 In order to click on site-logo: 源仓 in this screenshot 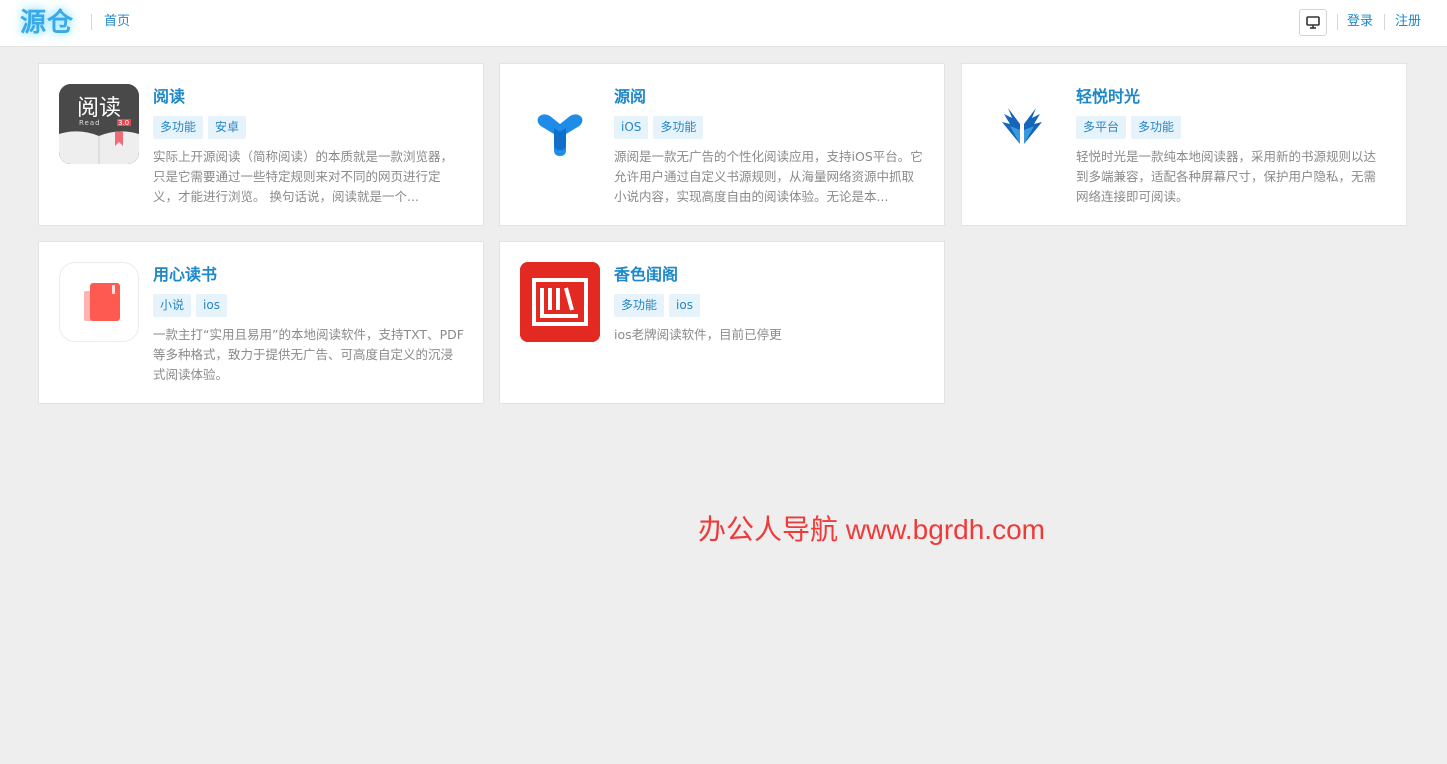, I will do `click(47, 23)`.